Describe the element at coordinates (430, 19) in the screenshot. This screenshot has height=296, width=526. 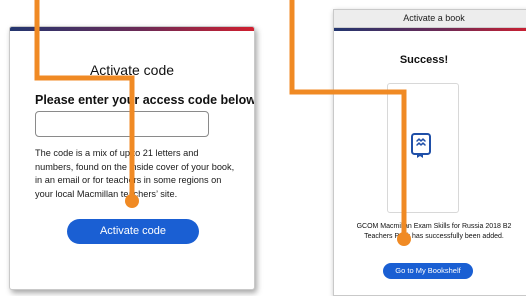
I see `window-title: Activate a book` at that location.